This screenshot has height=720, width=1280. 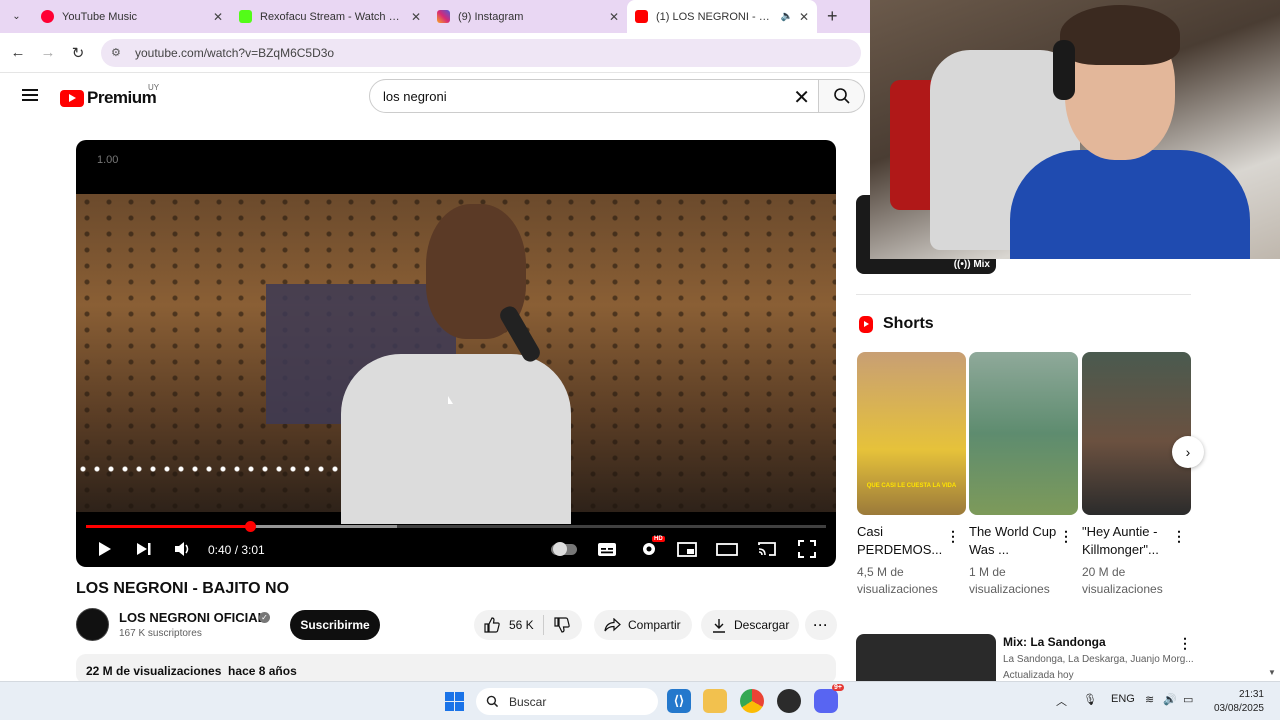 I want to click on thumbs-up-icon, so click(x=492, y=625).